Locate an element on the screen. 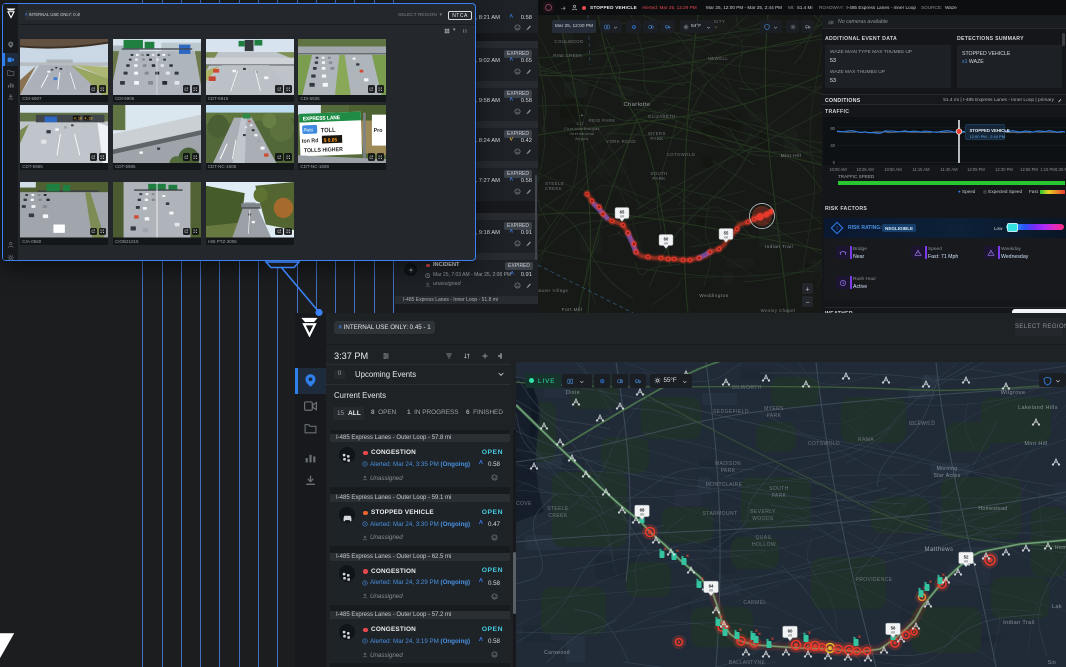 This screenshot has height=667, width=1066. svg-text: BALLANTYNE is located at coordinates (747, 663).